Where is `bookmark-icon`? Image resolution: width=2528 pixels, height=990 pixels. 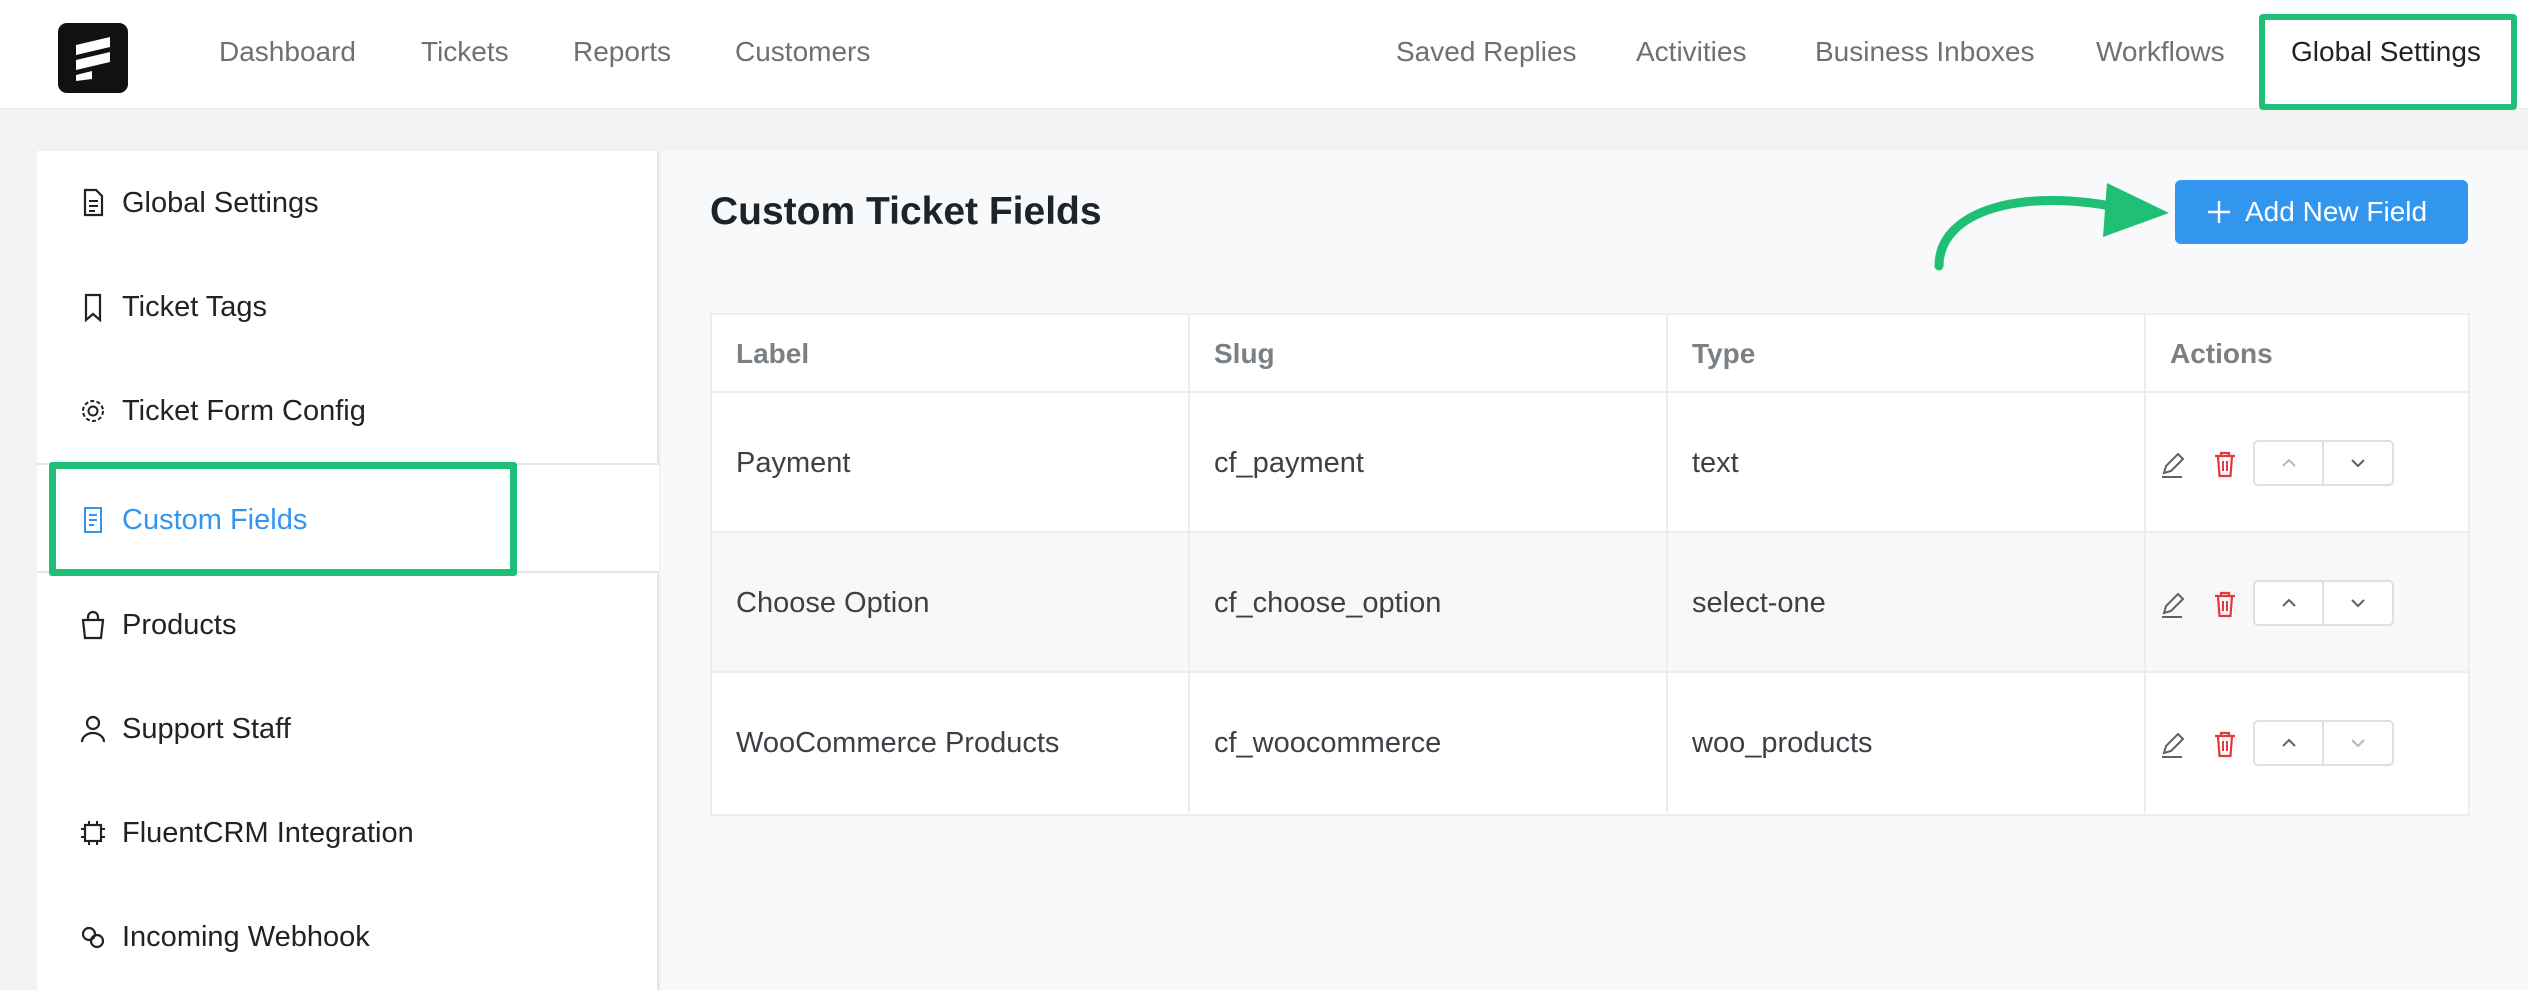 bookmark-icon is located at coordinates (93, 307).